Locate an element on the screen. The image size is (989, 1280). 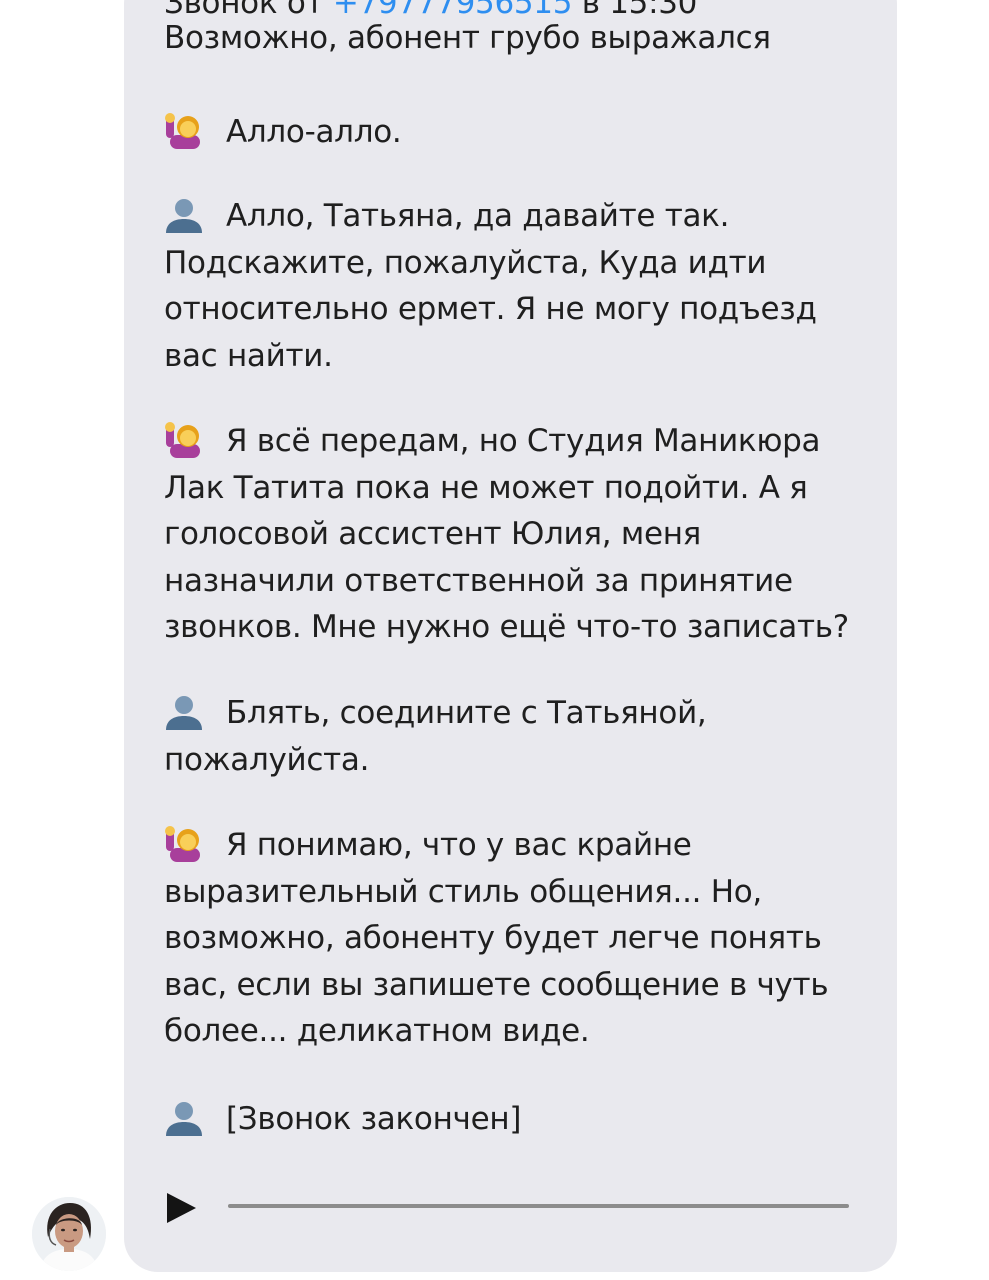
abuse-warning: Возможно, абонент грубо выражался is located at coordinates (467, 38).